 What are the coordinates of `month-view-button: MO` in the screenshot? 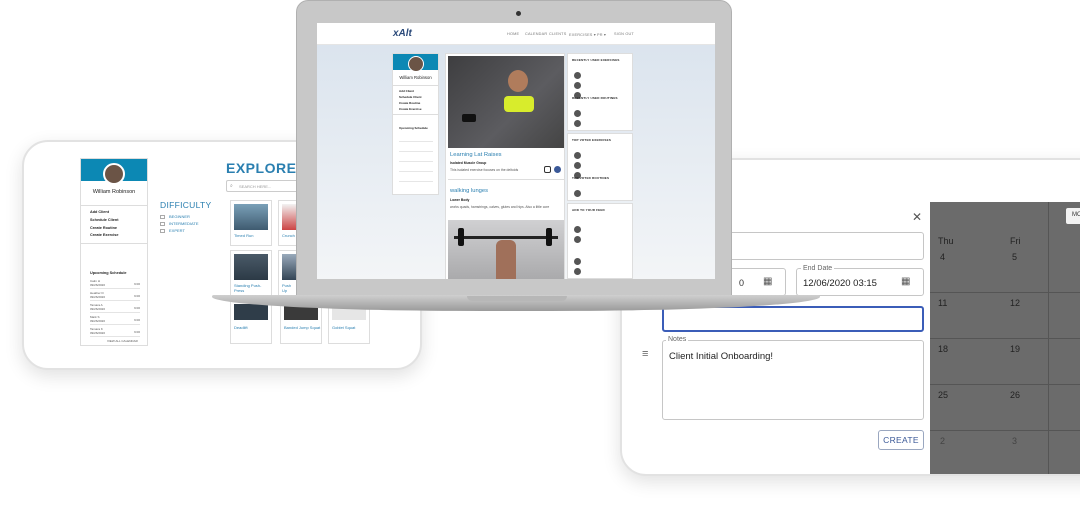 It's located at (1073, 216).